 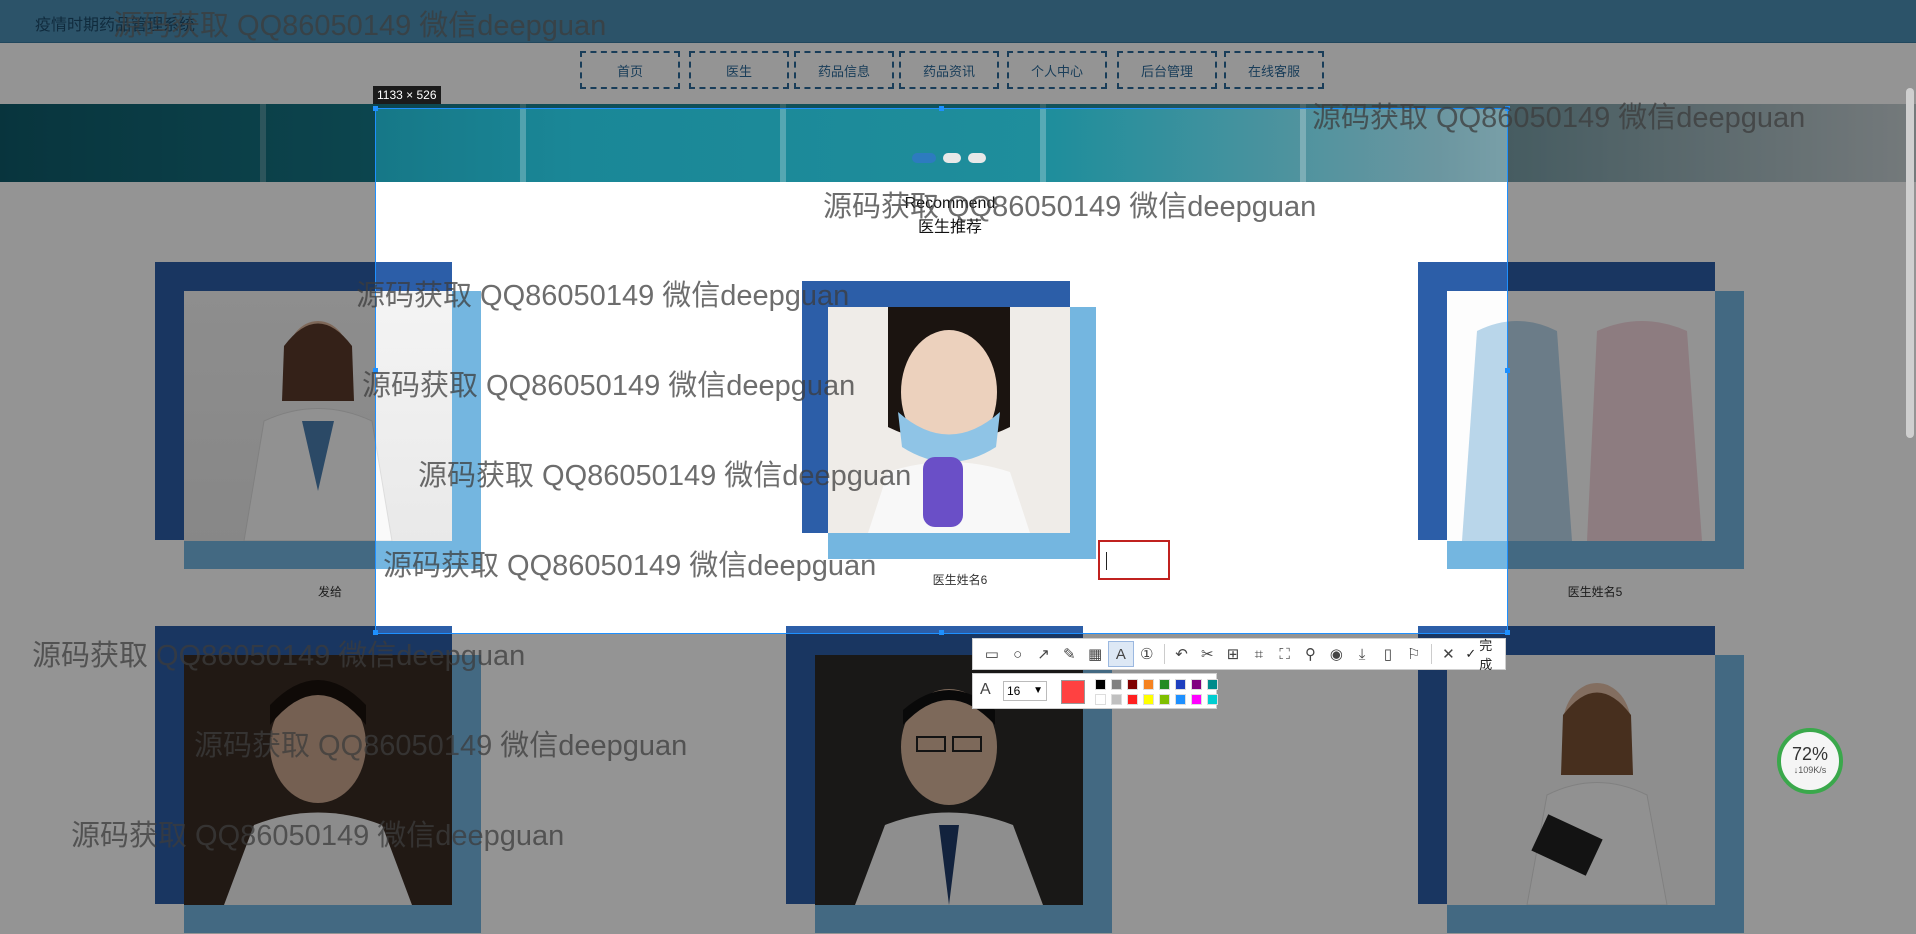 What do you see at coordinates (1025, 691) in the screenshot?
I see `font-size-select: 16 ▼` at bounding box center [1025, 691].